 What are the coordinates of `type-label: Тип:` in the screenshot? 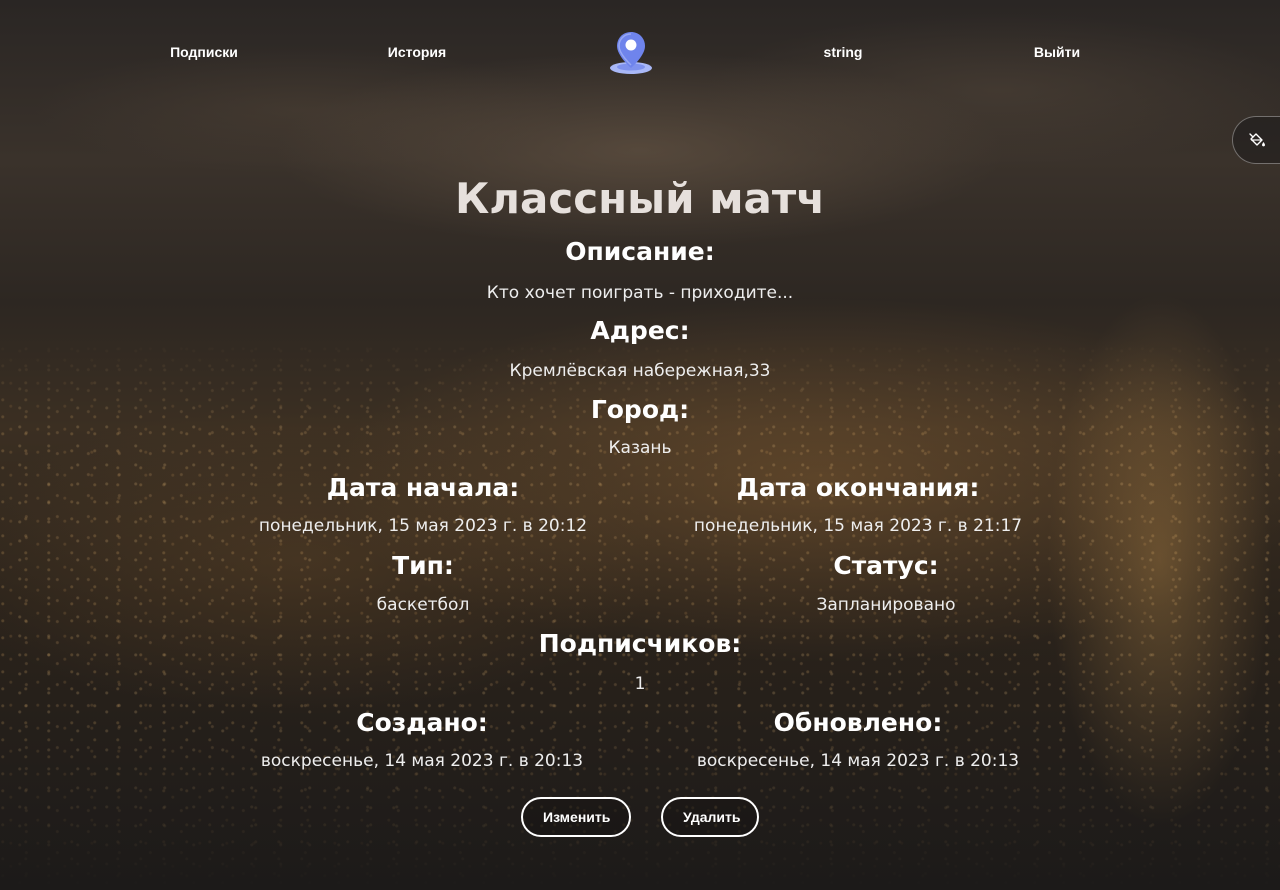 It's located at (423, 565).